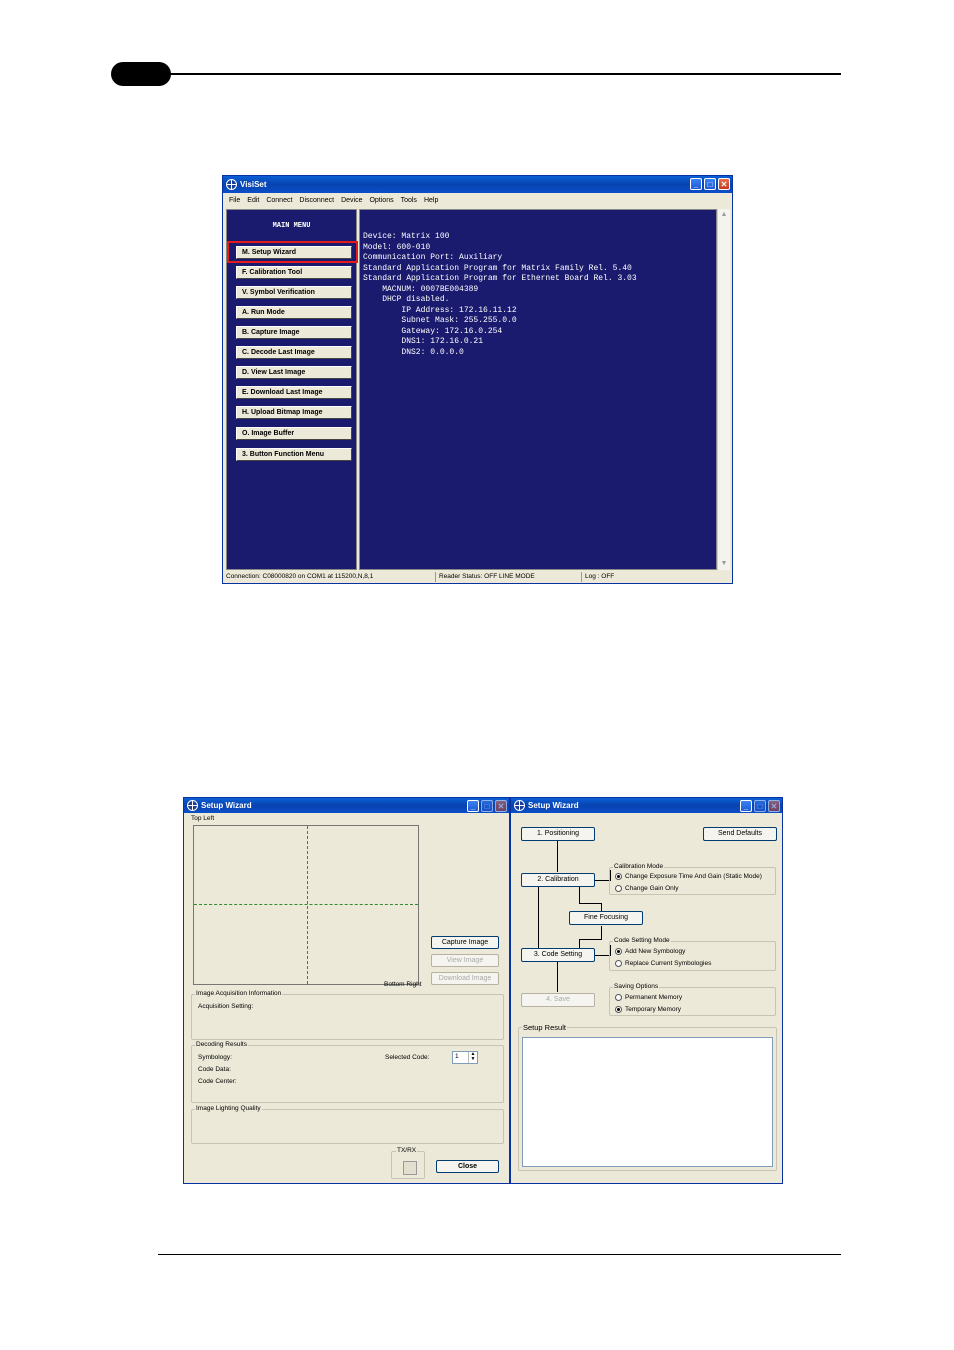 This screenshot has height=1350, width=954. I want to click on acquisition-setting-label: Acquisition Setting:, so click(226, 1006).